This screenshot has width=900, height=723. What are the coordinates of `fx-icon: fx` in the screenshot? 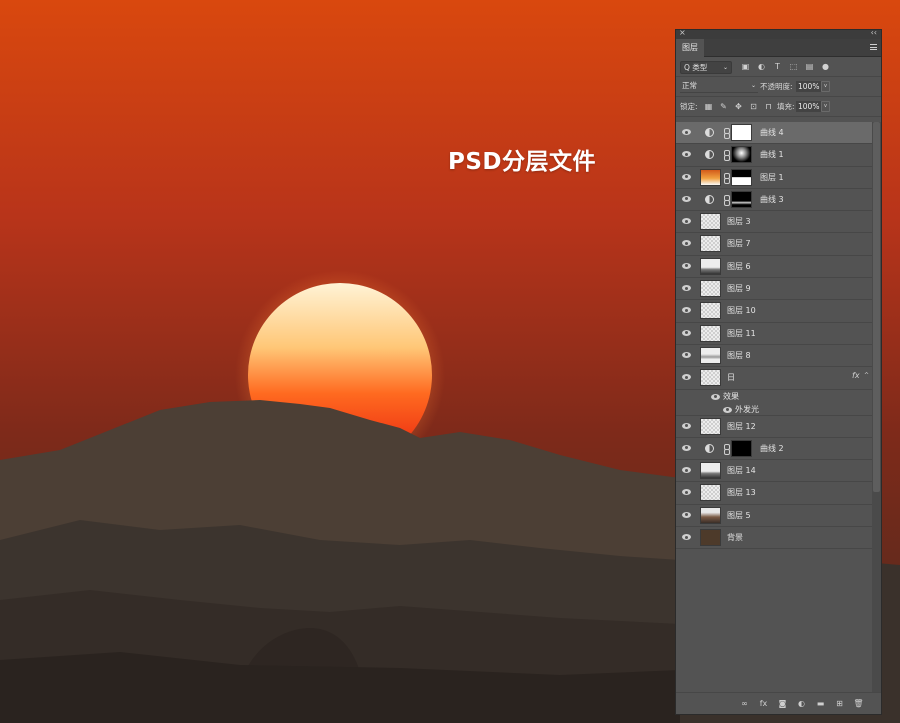 It's located at (763, 703).